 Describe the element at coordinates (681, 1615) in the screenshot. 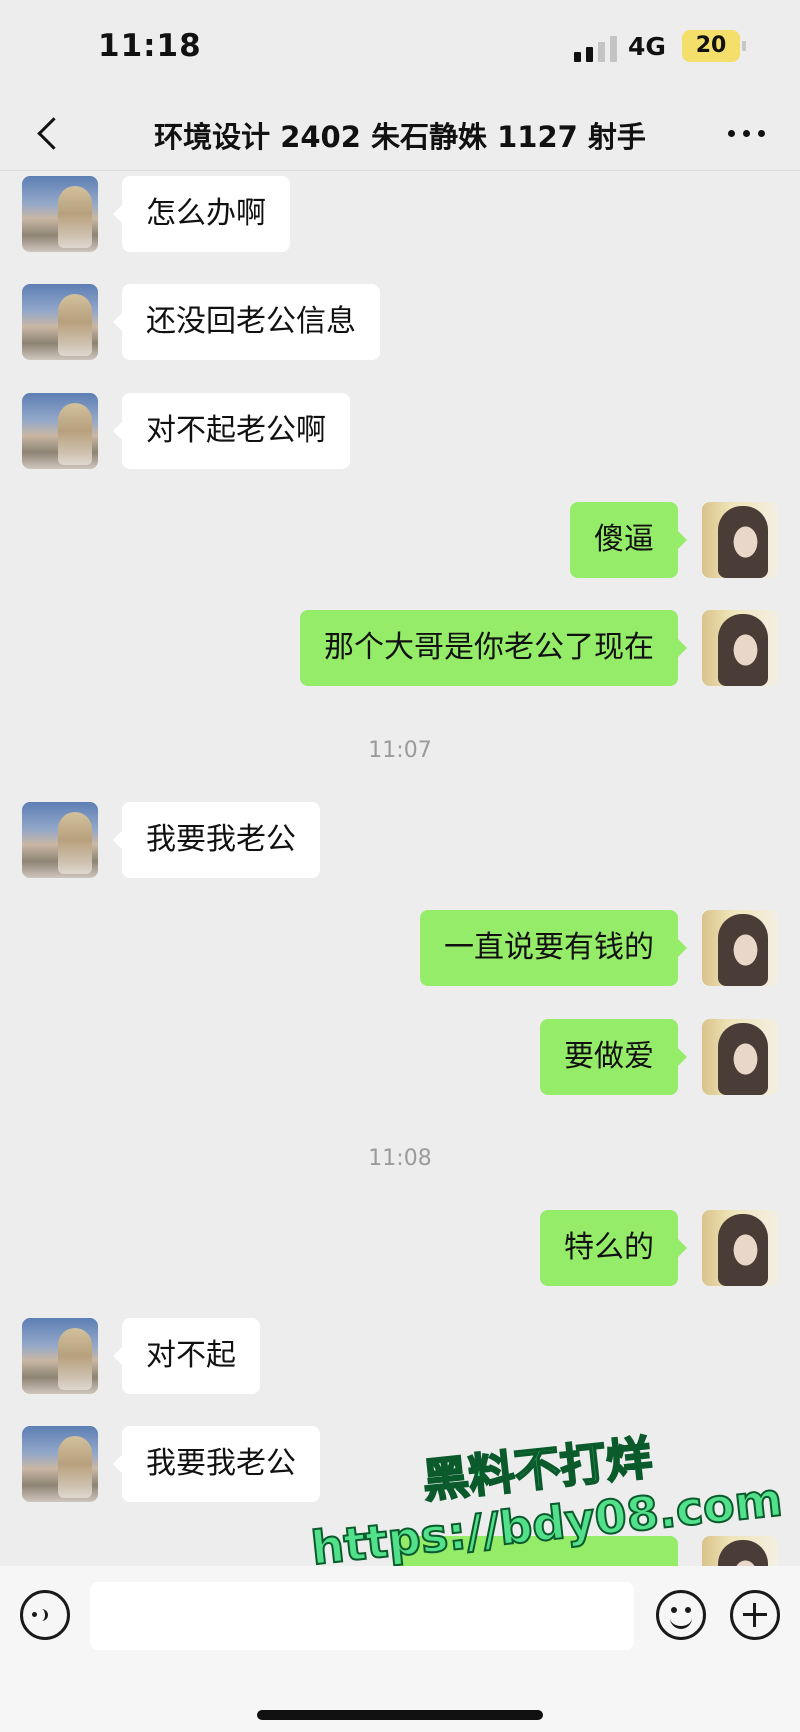

I see `emoji-icon` at that location.